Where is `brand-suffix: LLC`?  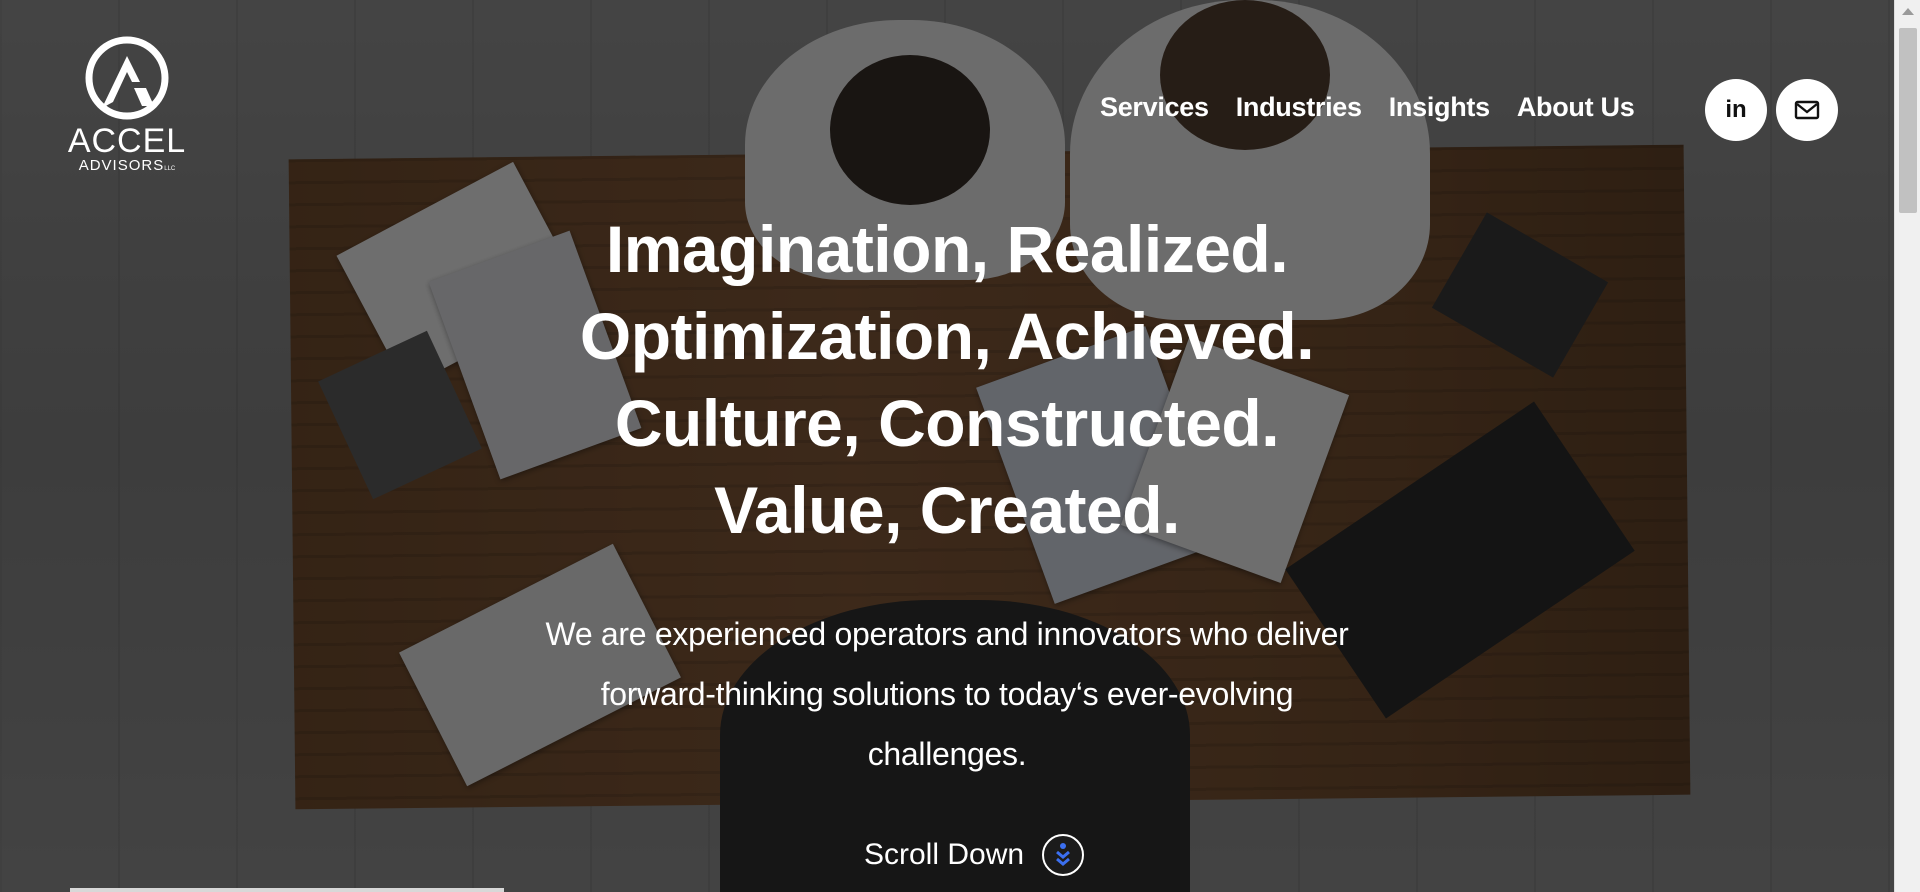 brand-suffix: LLC is located at coordinates (170, 169).